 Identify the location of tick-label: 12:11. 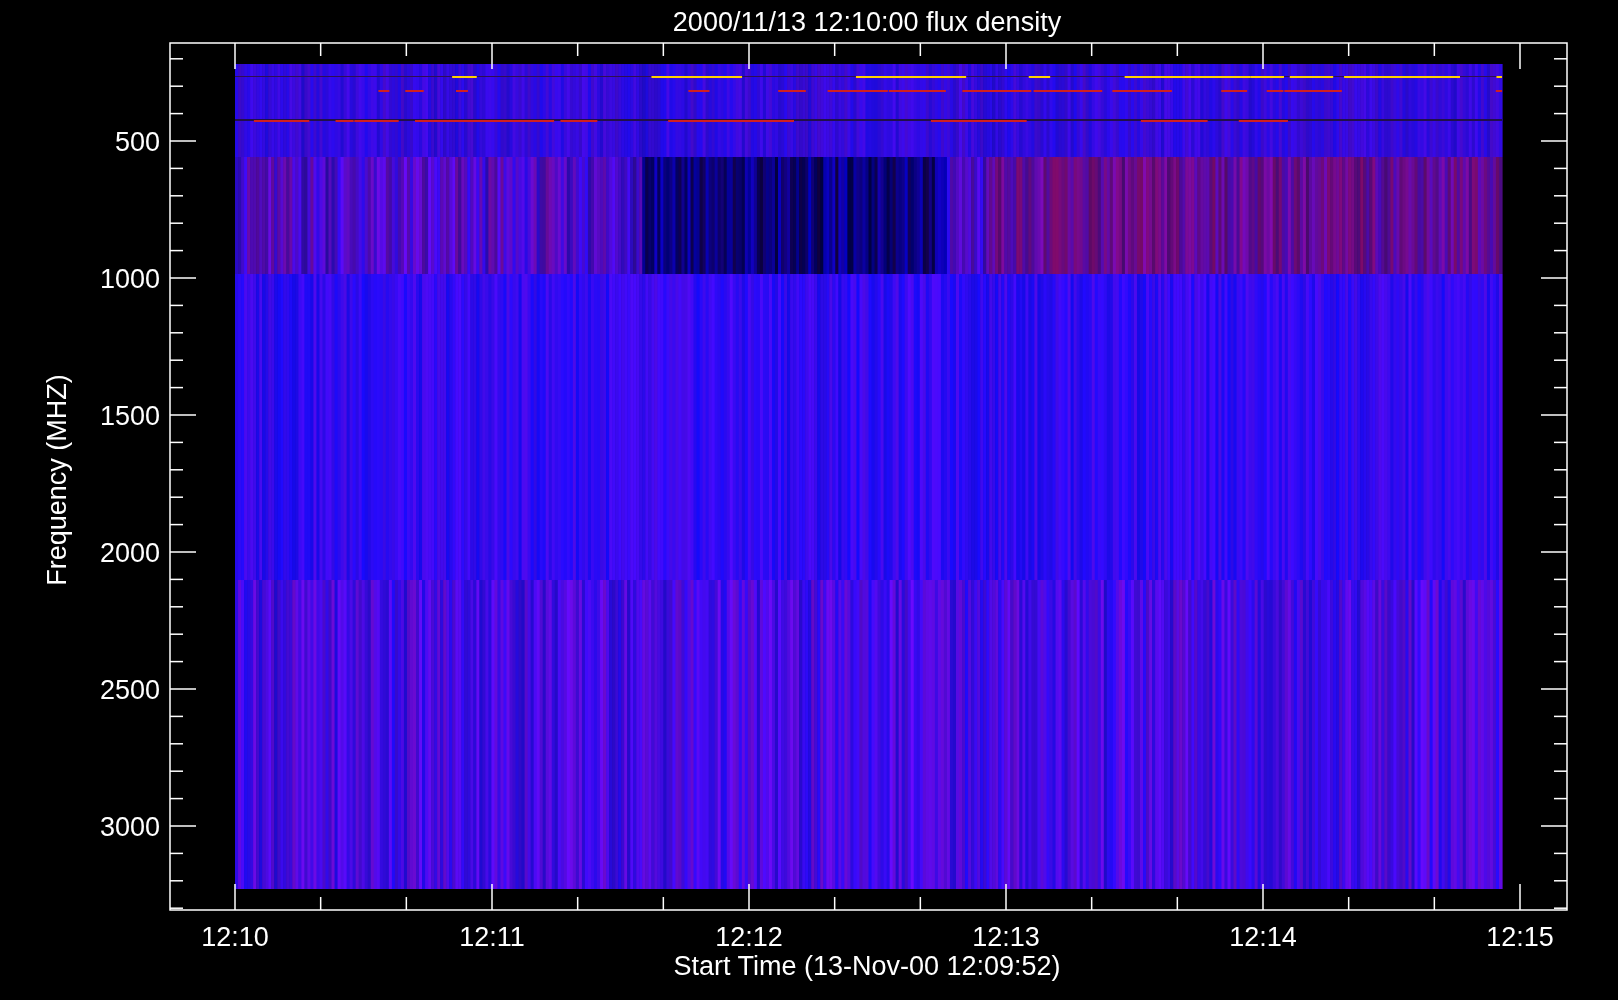
(492, 937).